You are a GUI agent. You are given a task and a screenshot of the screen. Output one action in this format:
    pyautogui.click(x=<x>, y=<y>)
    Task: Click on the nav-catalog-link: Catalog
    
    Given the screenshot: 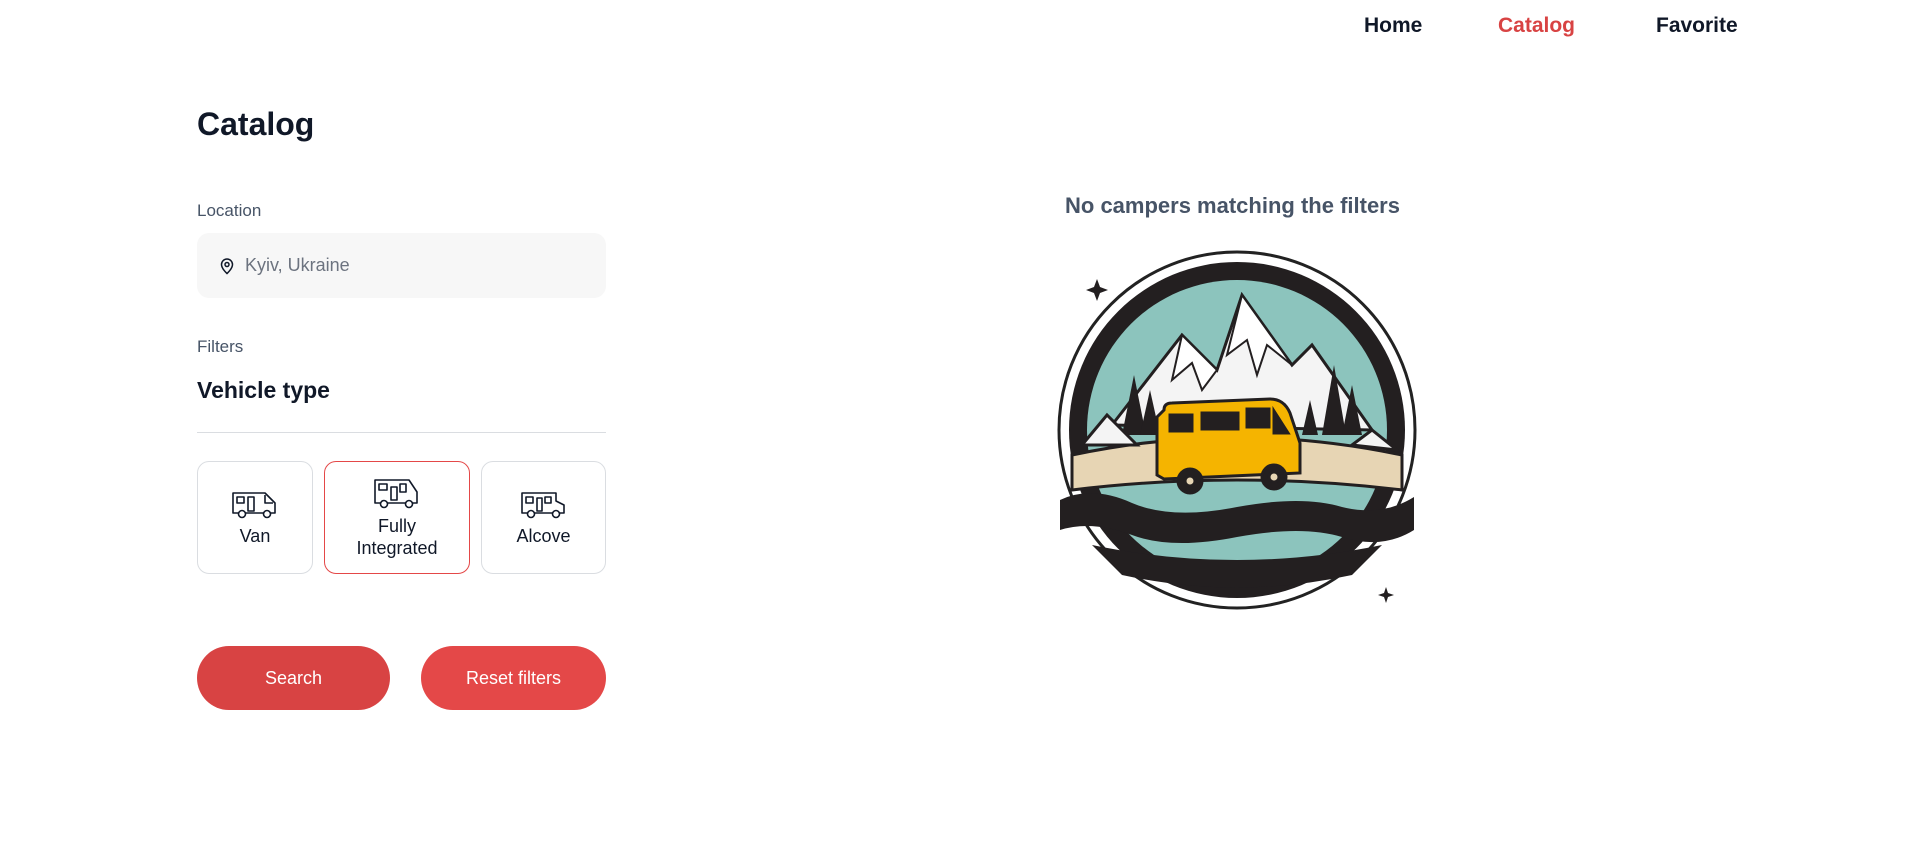 What is the action you would take?
    pyautogui.click(x=1536, y=26)
    